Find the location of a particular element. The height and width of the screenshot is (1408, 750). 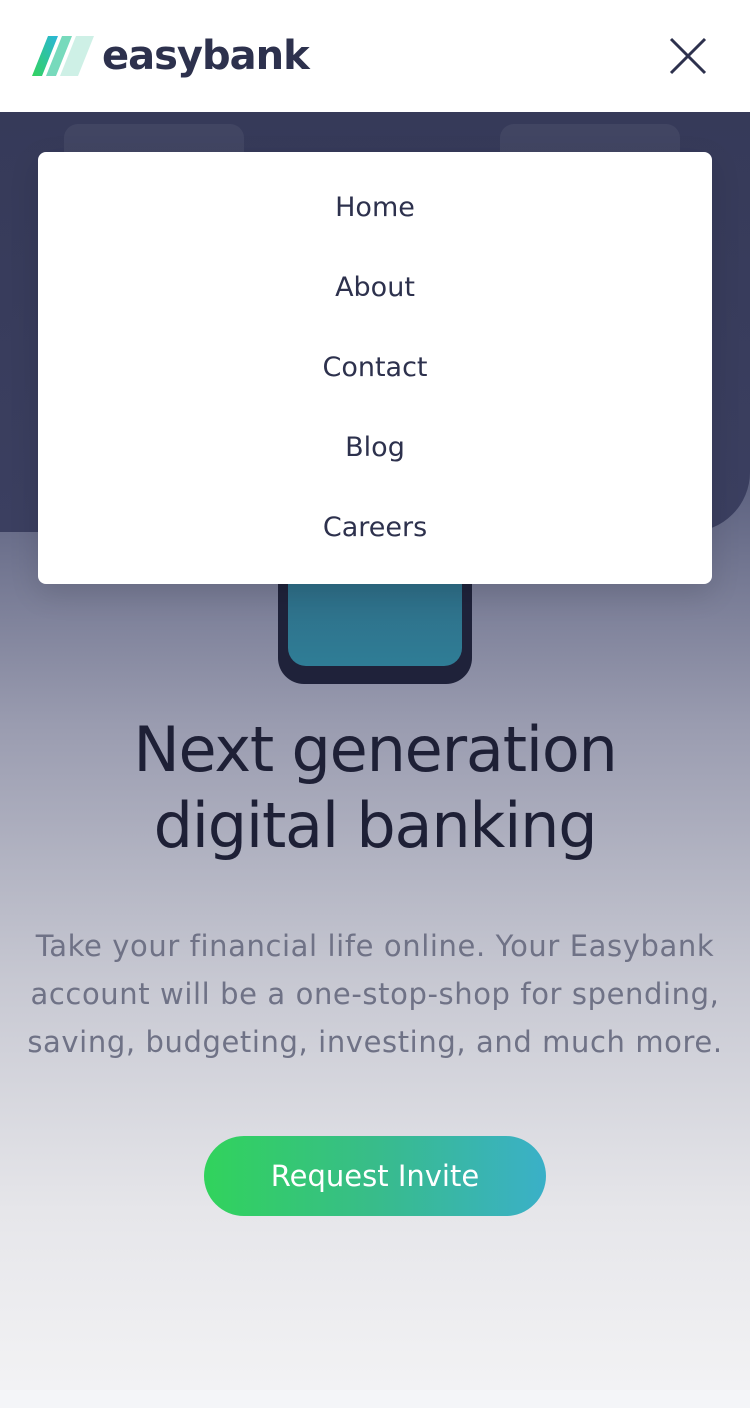

nav-link-careers: Careers is located at coordinates (375, 527).